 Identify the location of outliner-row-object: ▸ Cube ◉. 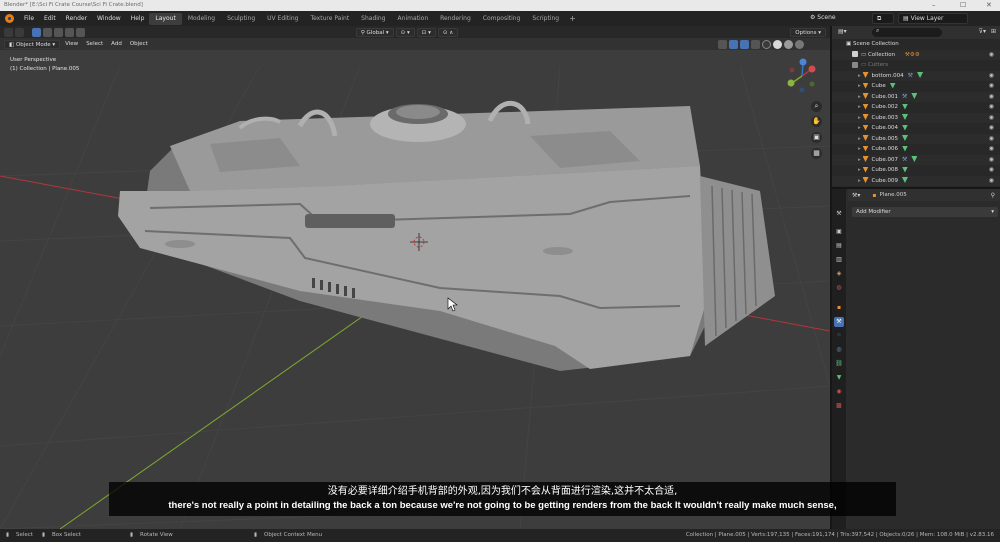
(916, 86).